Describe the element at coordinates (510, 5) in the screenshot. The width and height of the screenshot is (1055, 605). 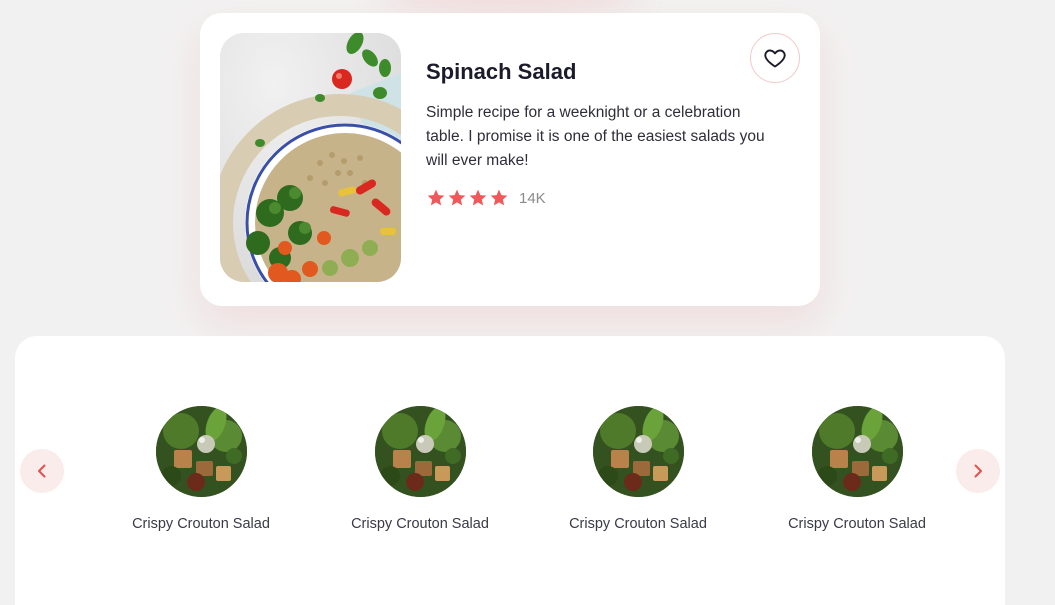
I see `decorative-glow` at that location.